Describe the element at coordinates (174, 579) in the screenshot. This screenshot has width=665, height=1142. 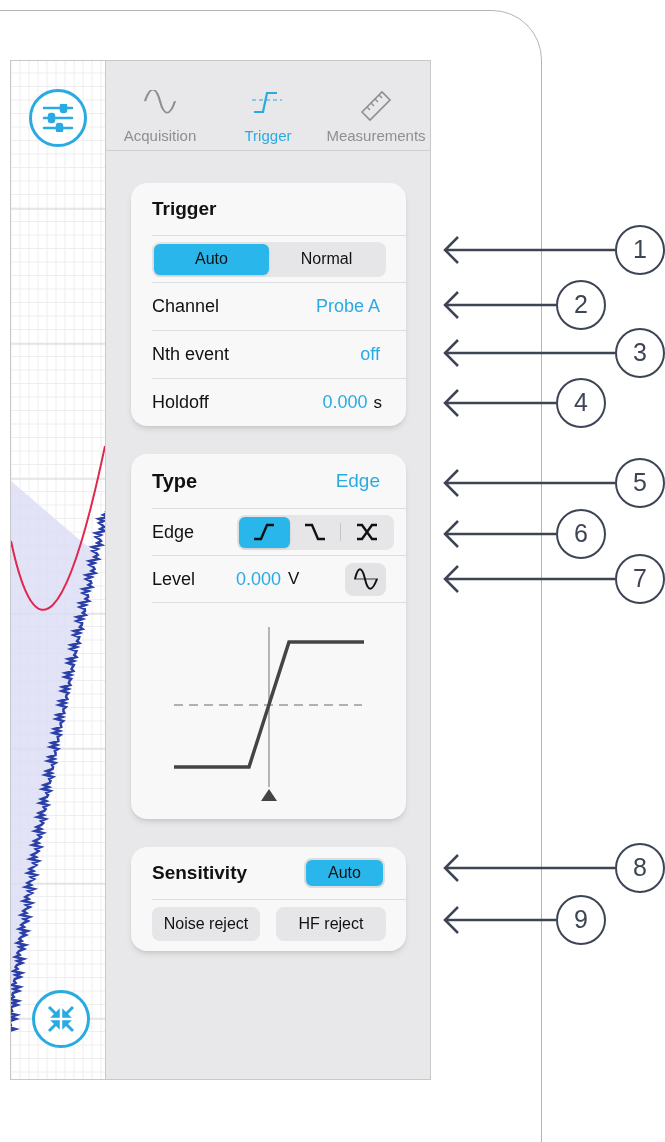
I see `row-label: Level` at that location.